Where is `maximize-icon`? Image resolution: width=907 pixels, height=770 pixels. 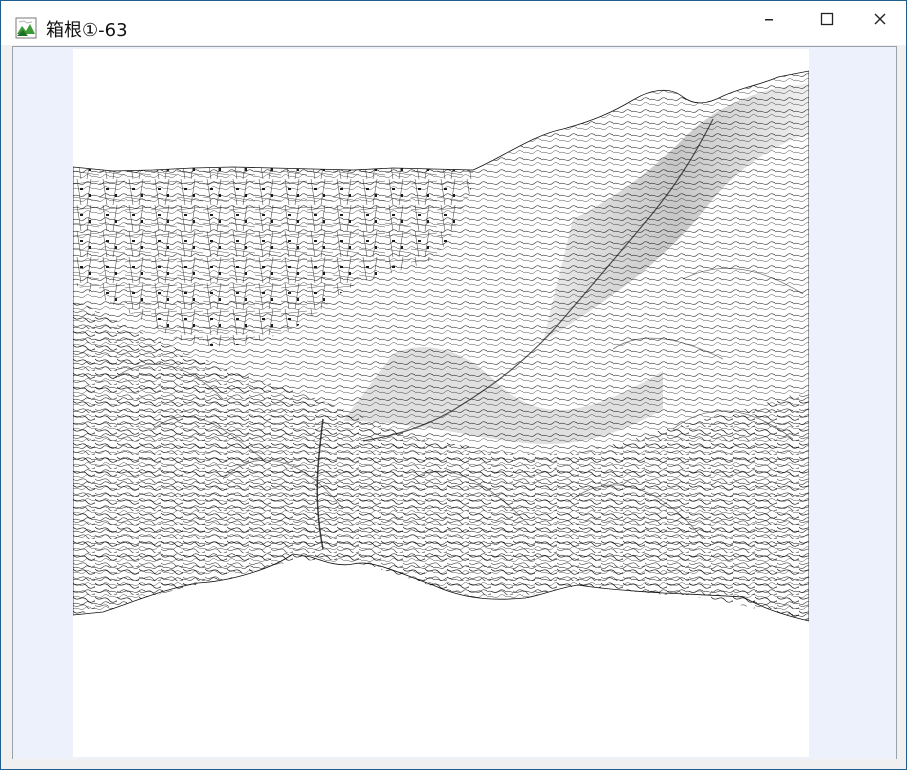
maximize-icon is located at coordinates (827, 19).